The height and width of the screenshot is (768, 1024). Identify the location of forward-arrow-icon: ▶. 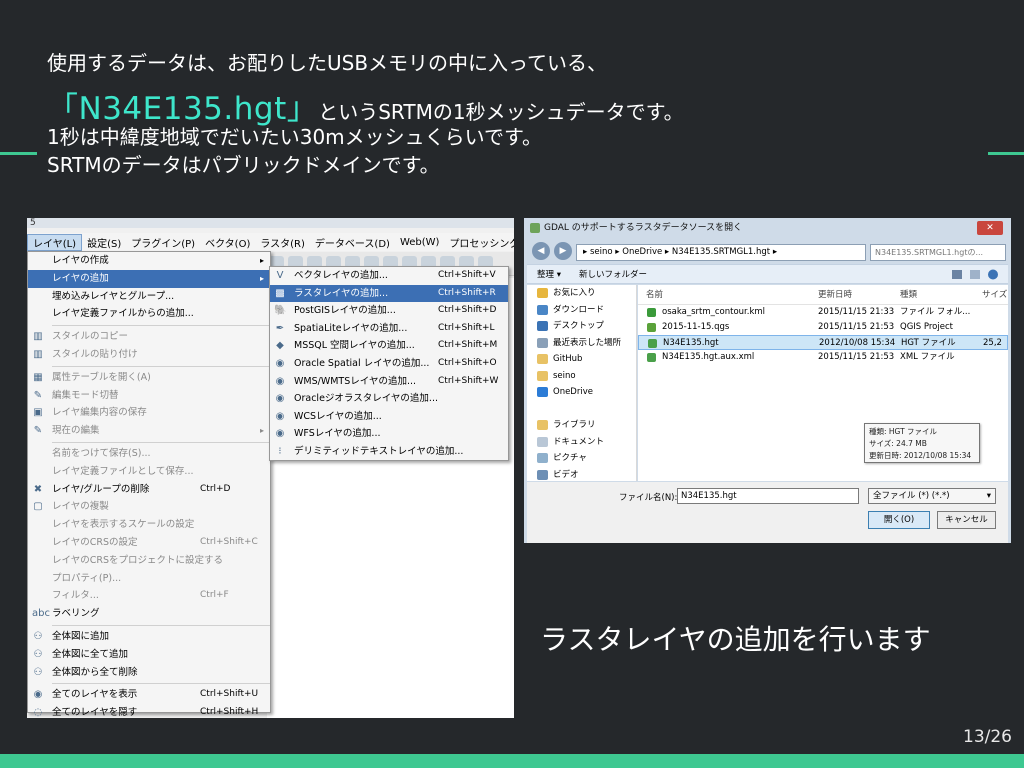
(563, 251).